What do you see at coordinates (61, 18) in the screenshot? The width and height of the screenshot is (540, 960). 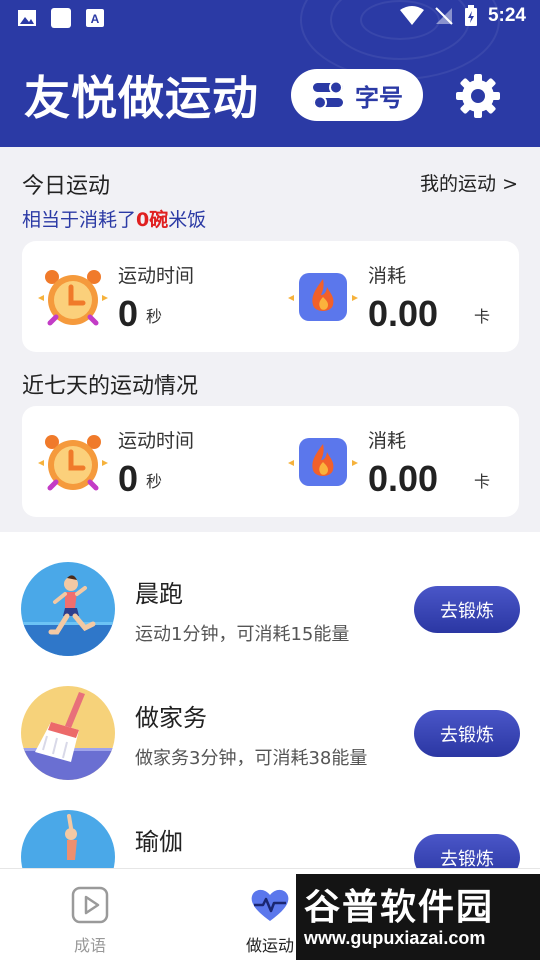 I see `square-notification-icon` at bounding box center [61, 18].